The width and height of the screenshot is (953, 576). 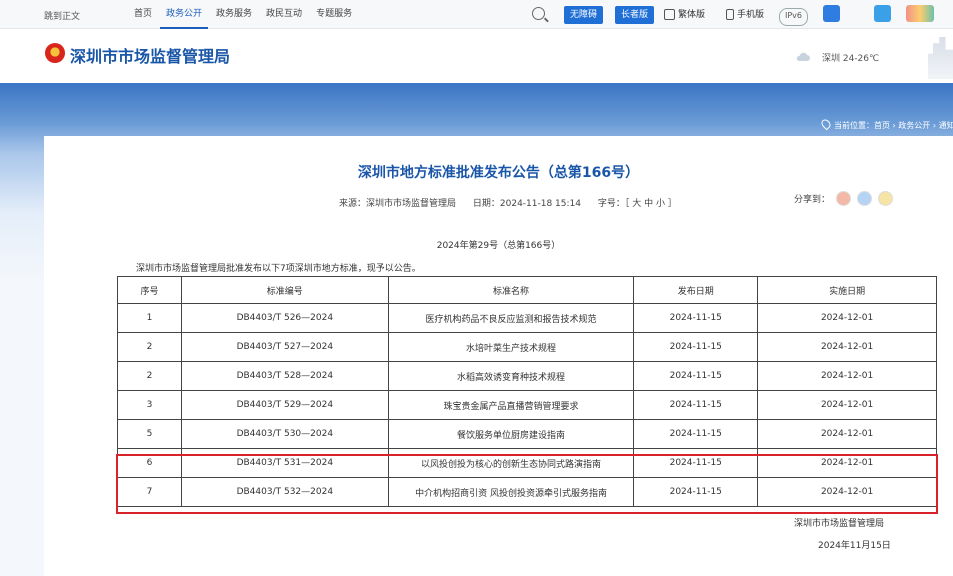 I want to click on breadcrumb: 当前位置：首页 › 政务公开 › 通知, so click(x=886, y=124).